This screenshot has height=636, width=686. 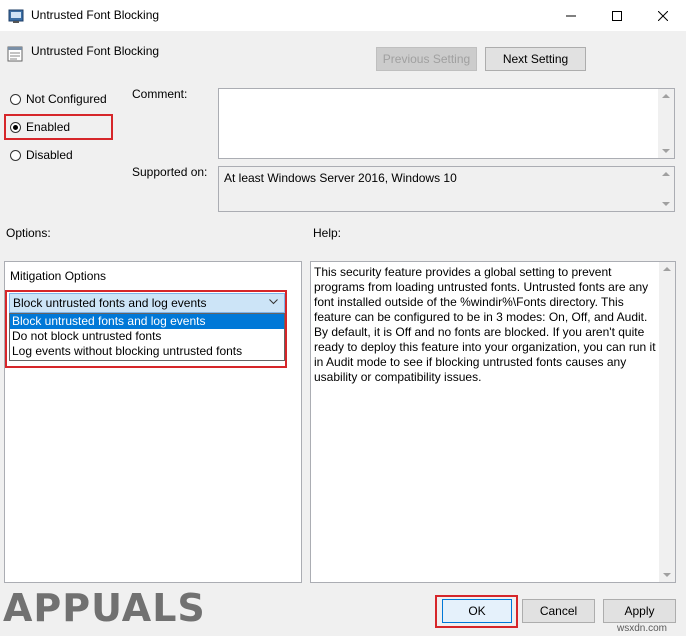 I want to click on supported-scrollbar, so click(x=666, y=189).